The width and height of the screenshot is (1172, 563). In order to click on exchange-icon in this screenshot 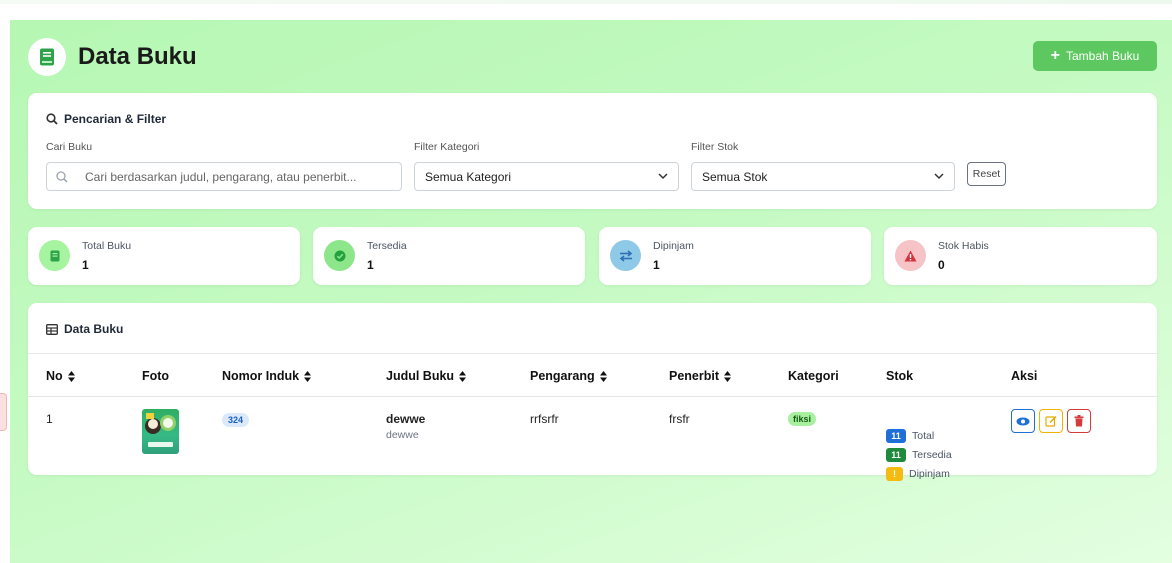, I will do `click(625, 255)`.